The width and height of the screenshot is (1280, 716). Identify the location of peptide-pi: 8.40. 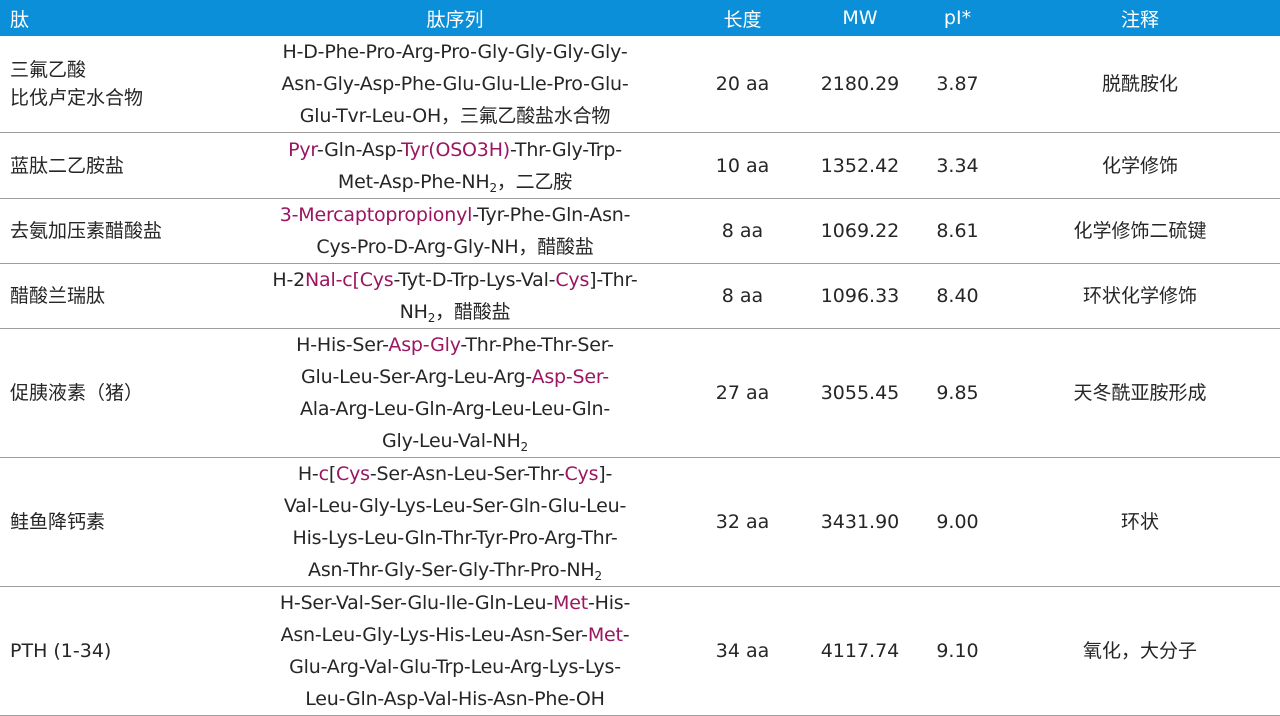
(957, 296).